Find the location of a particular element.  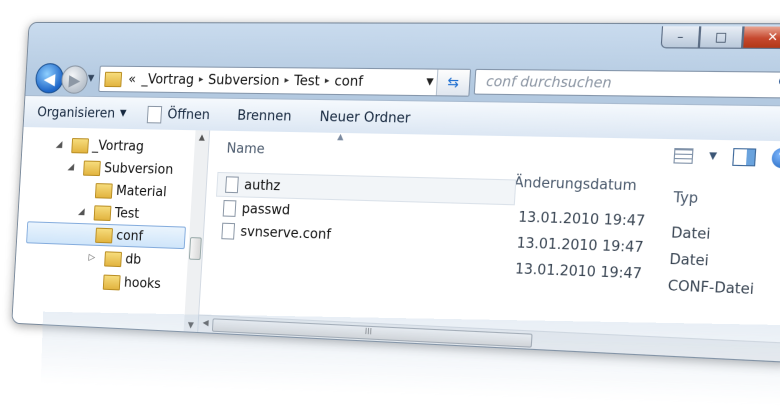

file-name: svnserve.conf is located at coordinates (285, 233).